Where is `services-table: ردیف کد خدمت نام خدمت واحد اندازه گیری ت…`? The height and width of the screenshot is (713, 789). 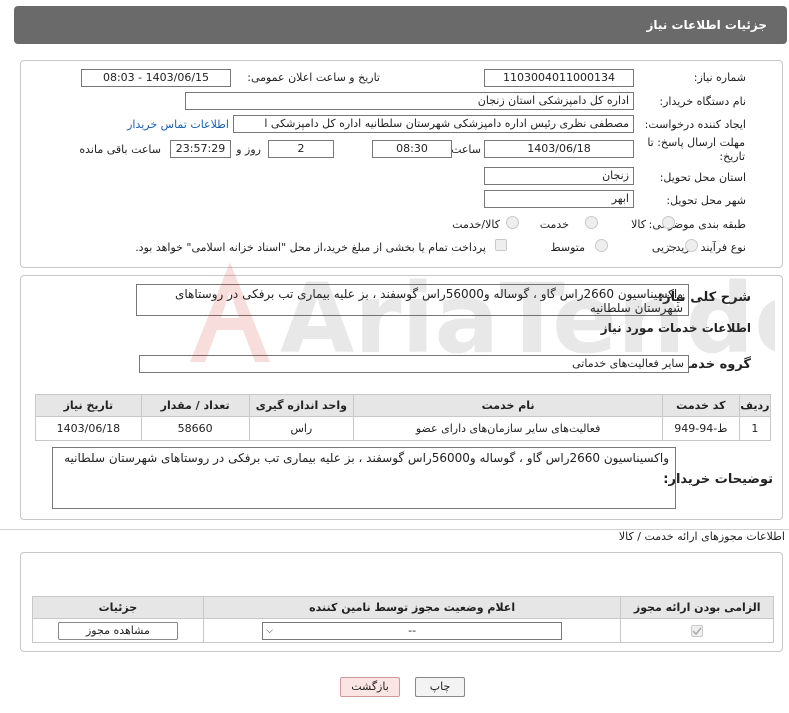 services-table: ردیف کد خدمت نام خدمت واحد اندازه گیری ت… is located at coordinates (403, 417).